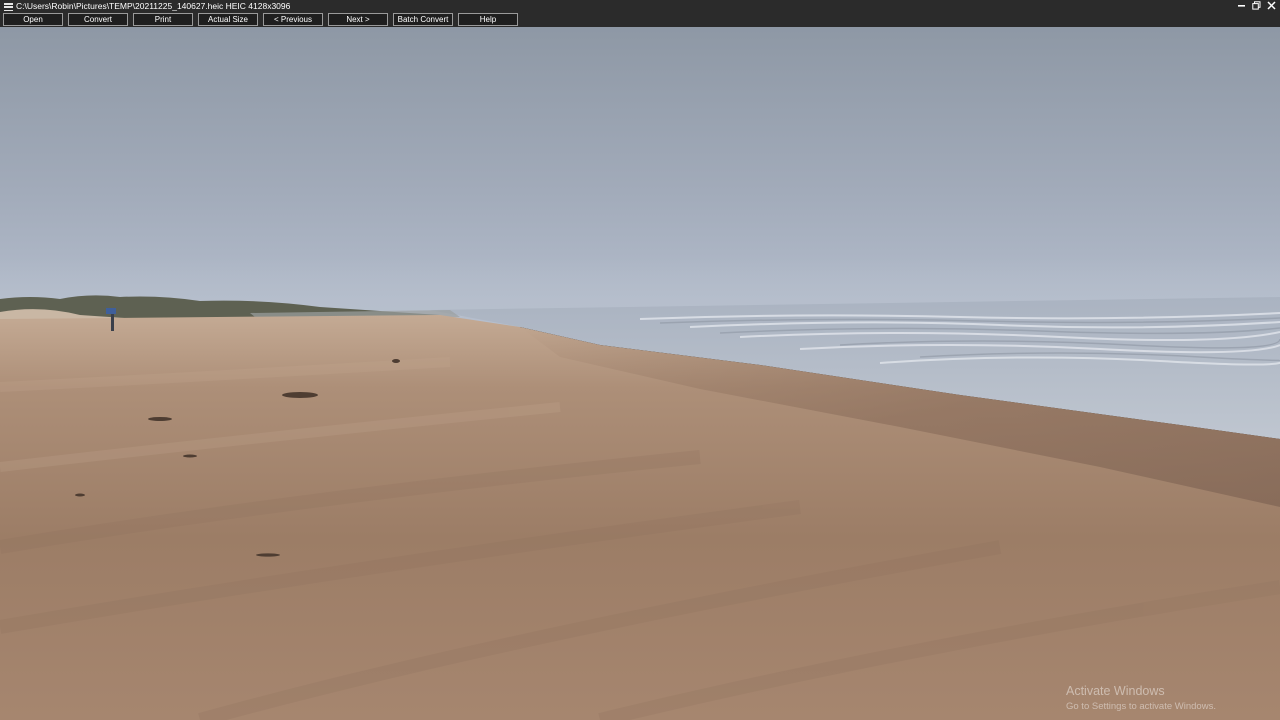 The width and height of the screenshot is (1280, 720). Describe the element at coordinates (1141, 706) in the screenshot. I see `activate-windows-subtitle: Go to Settings to activate Windows.` at that location.